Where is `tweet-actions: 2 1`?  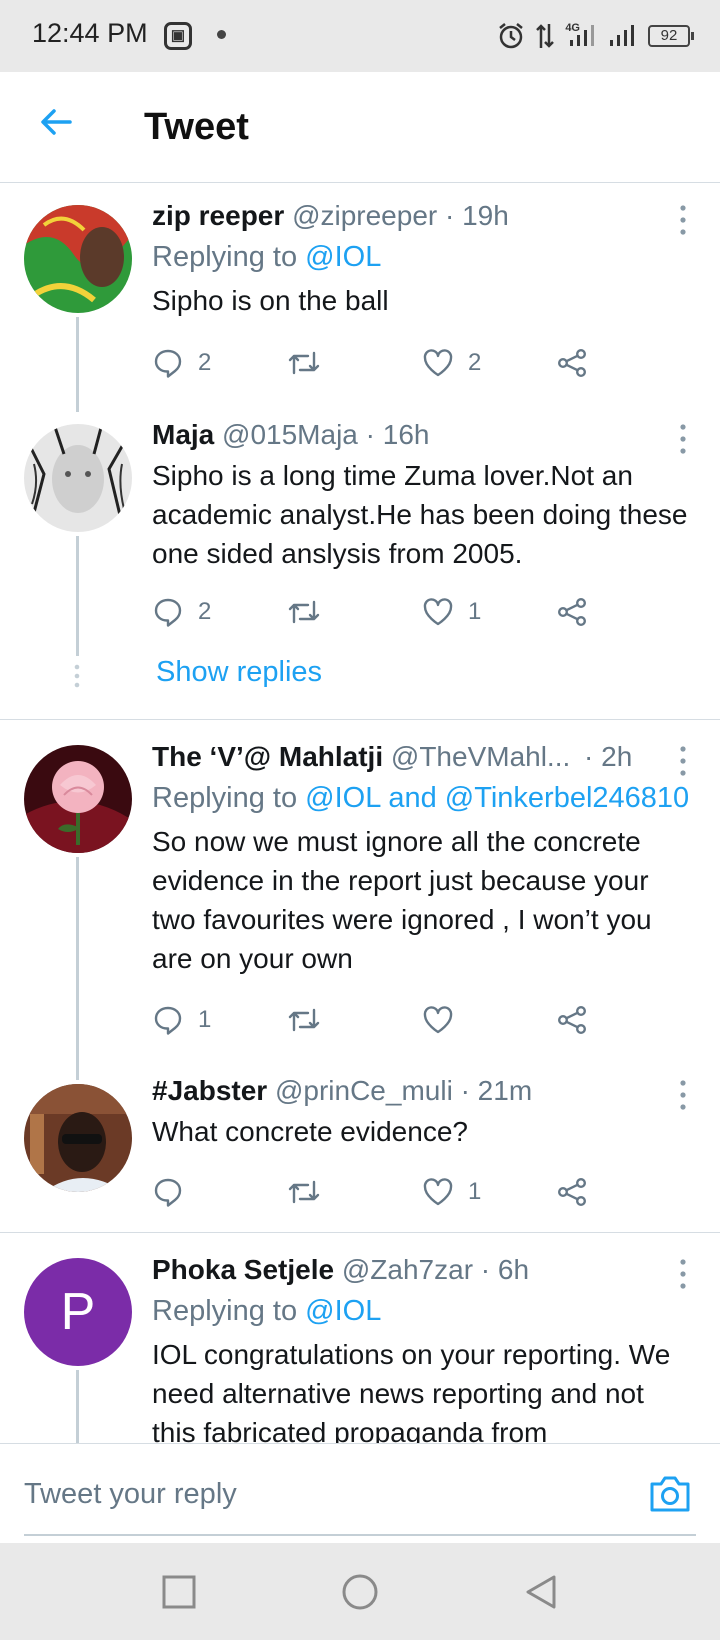 tweet-actions: 2 1 is located at coordinates (387, 612).